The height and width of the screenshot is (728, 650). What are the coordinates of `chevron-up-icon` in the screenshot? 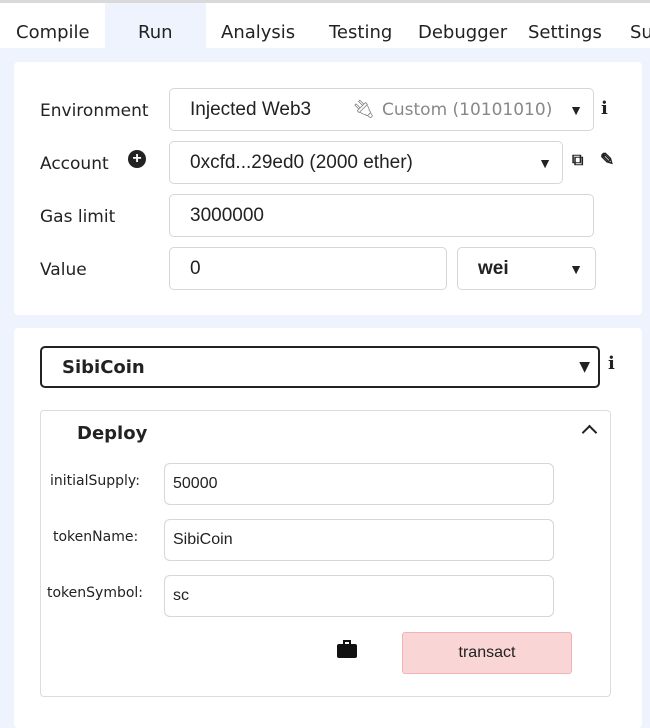 It's located at (589, 432).